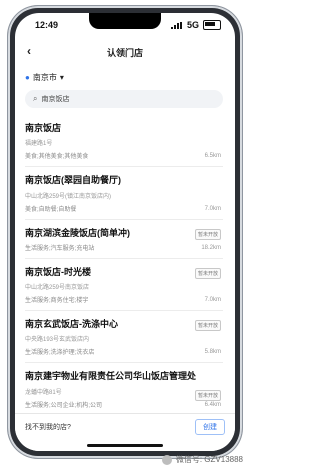  I want to click on store-name: 南京湖滨金陵饭店(简单冲), so click(77, 232).